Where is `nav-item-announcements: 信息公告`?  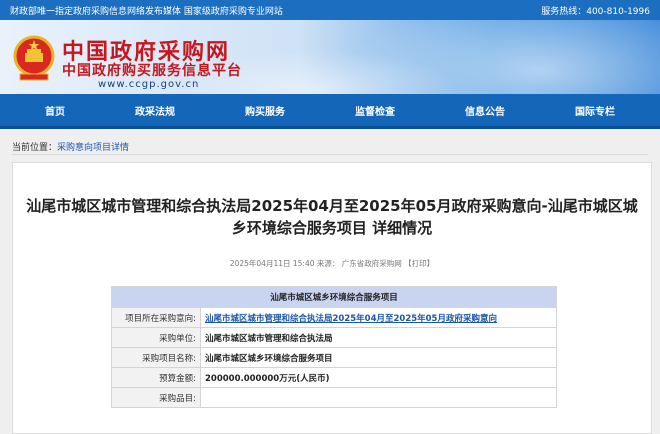
nav-item-announcements: 信息公告 is located at coordinates (485, 110).